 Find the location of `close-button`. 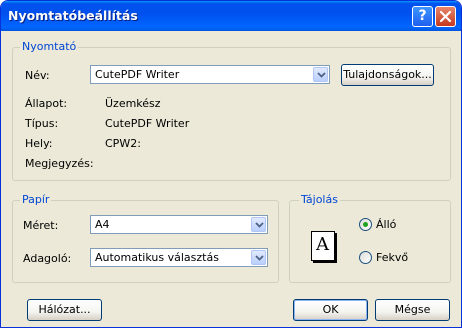

close-button is located at coordinates (445, 16).